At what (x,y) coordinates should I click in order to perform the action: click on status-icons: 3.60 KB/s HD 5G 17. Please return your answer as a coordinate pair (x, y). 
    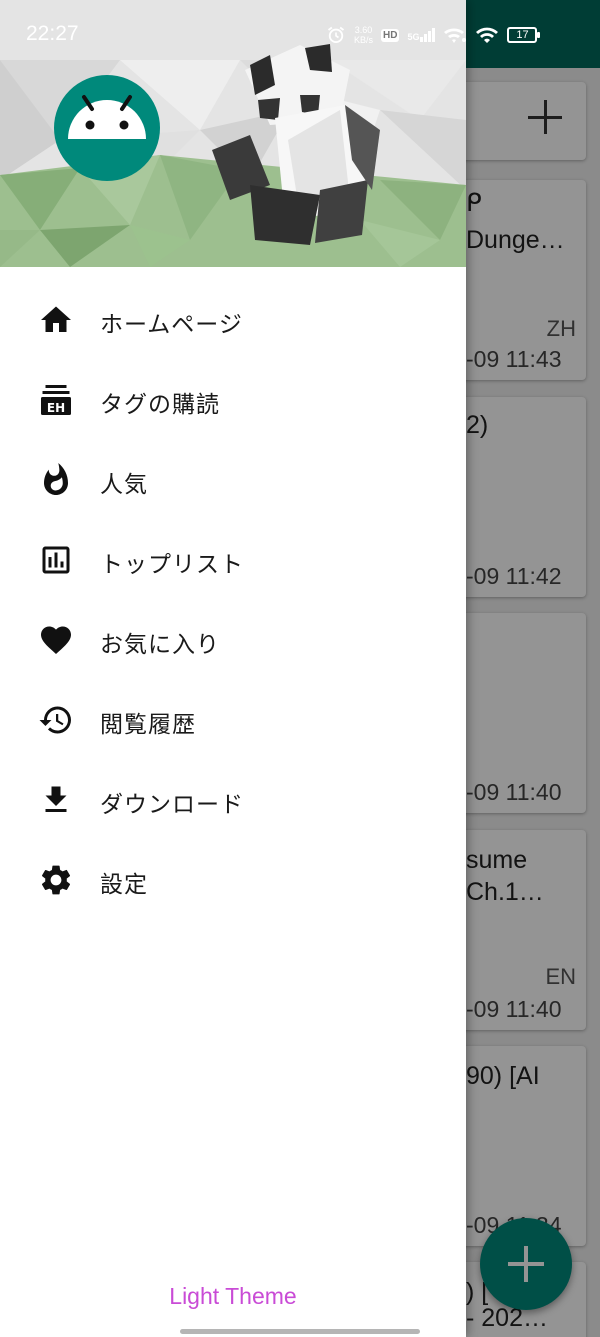
    Looking at the image, I should click on (433, 35).